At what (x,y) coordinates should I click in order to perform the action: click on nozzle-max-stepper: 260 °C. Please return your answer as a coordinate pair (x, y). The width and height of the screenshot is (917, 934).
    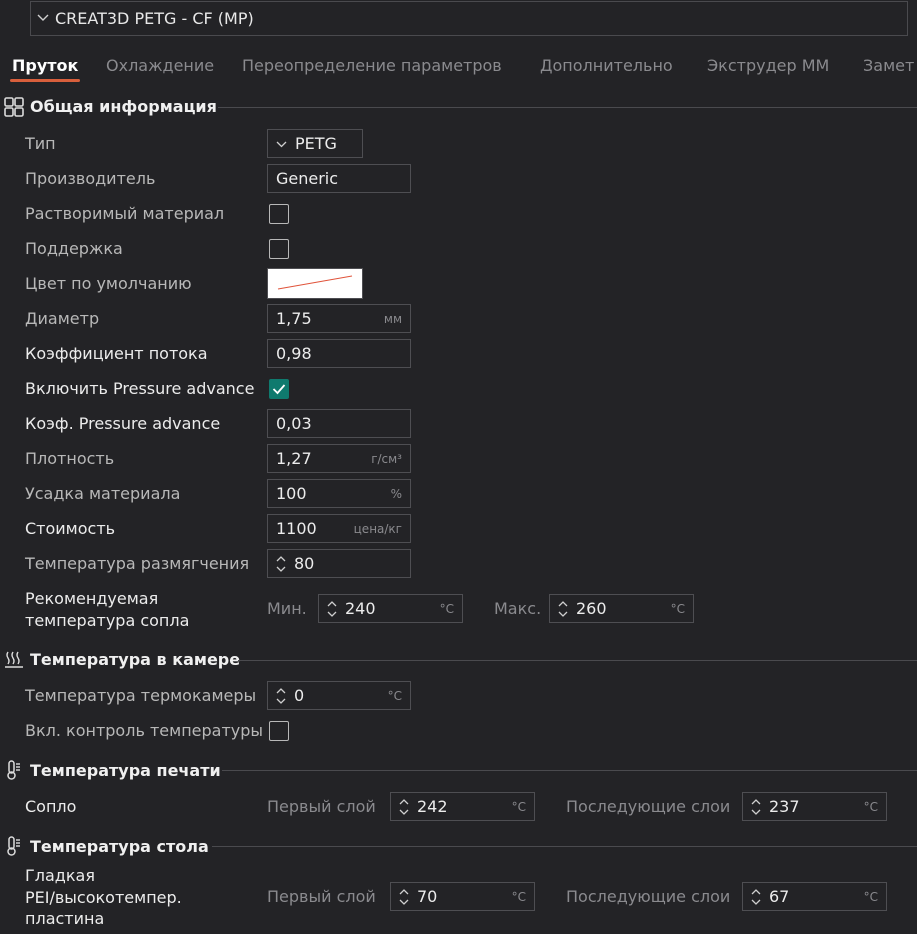
    Looking at the image, I should click on (621, 608).